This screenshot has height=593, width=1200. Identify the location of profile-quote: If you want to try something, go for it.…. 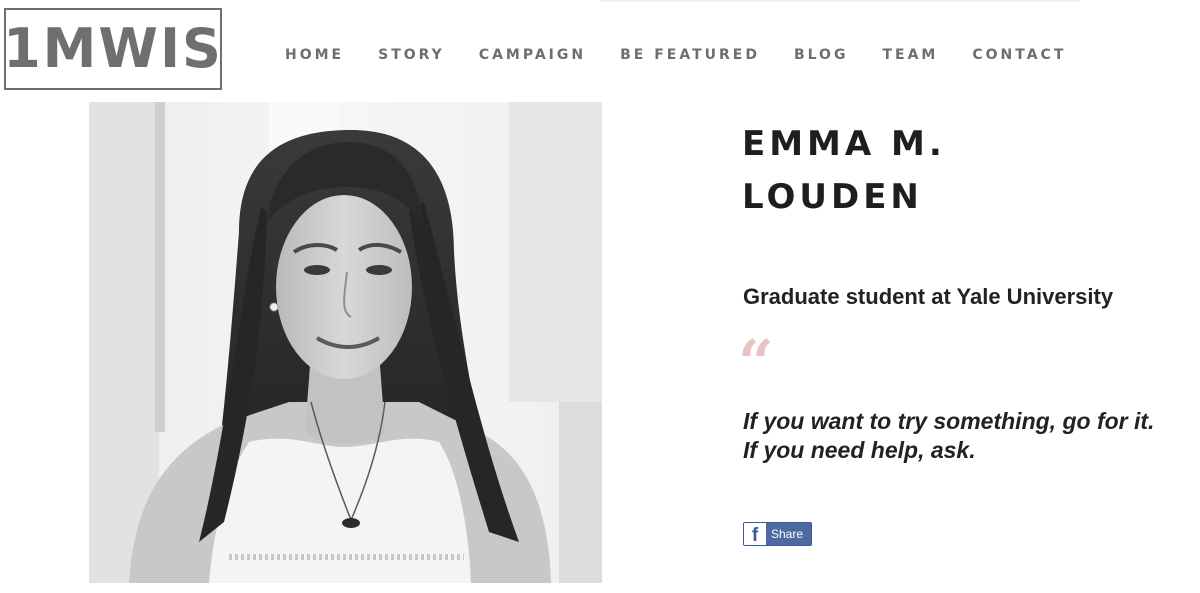
(948, 436).